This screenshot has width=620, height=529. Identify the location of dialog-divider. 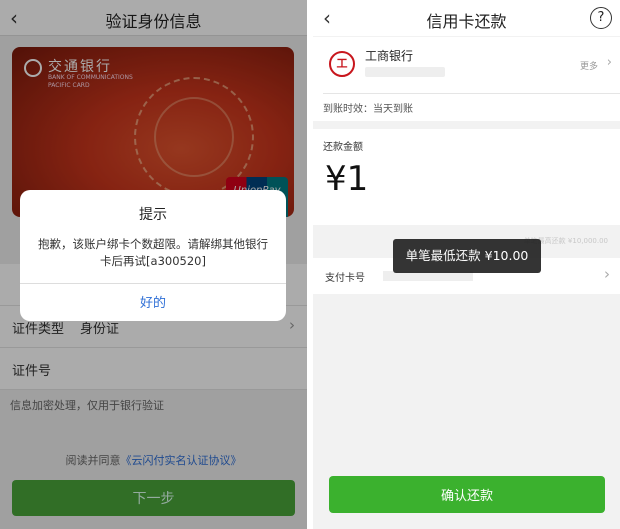
(153, 283).